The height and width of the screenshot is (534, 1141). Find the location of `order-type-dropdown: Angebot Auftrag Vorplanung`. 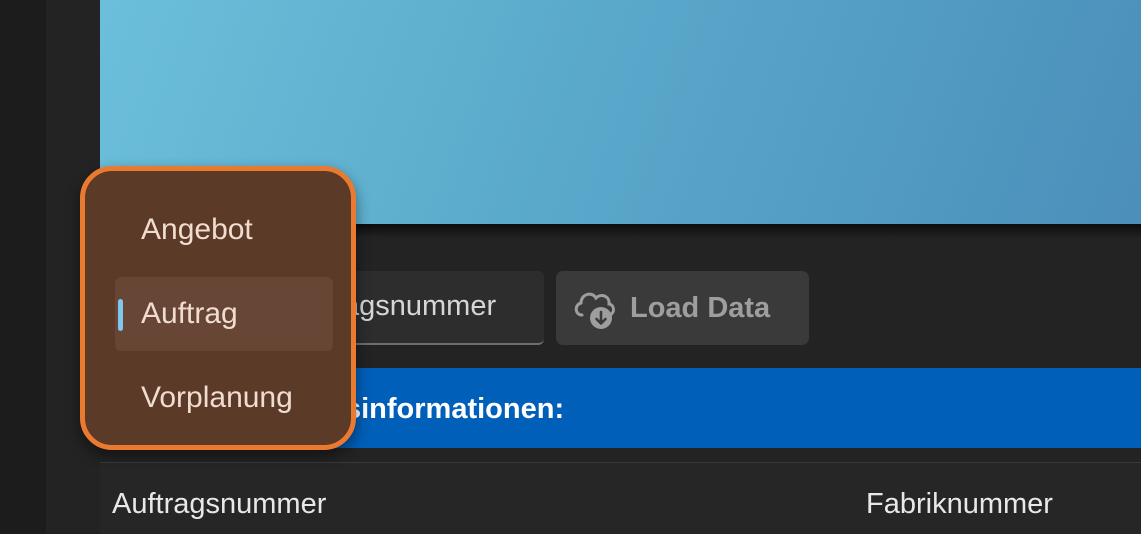

order-type-dropdown: Angebot Auftrag Vorplanung is located at coordinates (218, 308).